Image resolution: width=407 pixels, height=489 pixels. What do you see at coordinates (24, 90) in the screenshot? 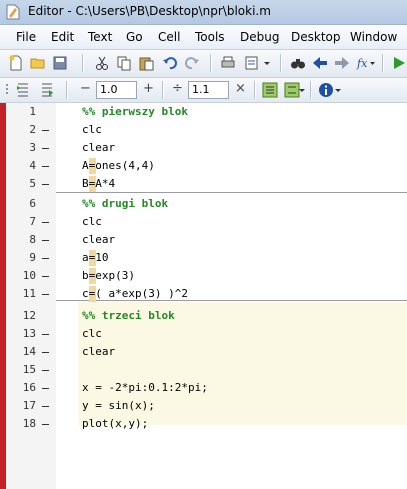
I see `evaluate-cell-icon` at bounding box center [24, 90].